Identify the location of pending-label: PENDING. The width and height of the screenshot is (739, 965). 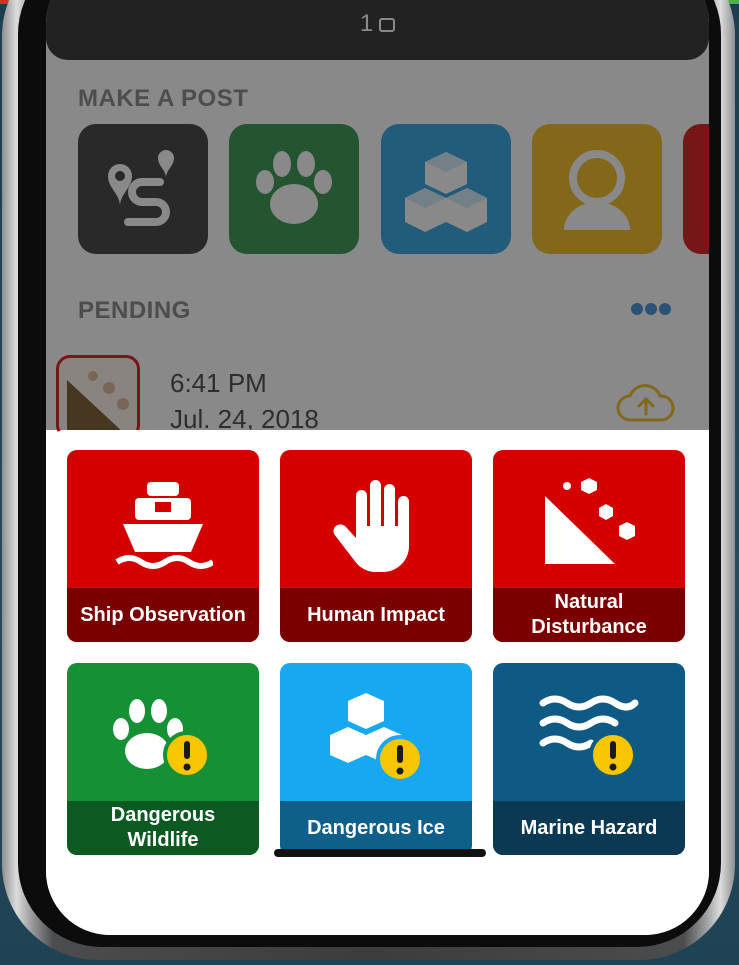
(134, 310).